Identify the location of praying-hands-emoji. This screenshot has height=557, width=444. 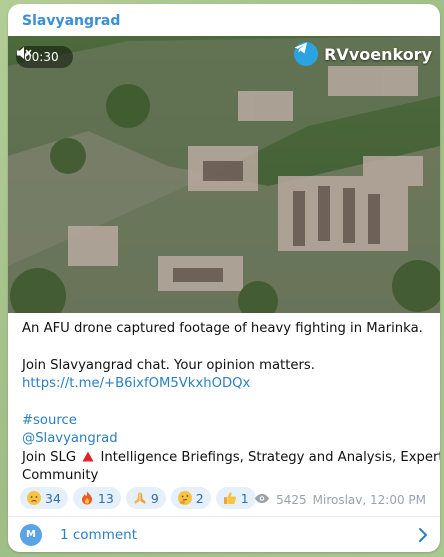
(140, 498).